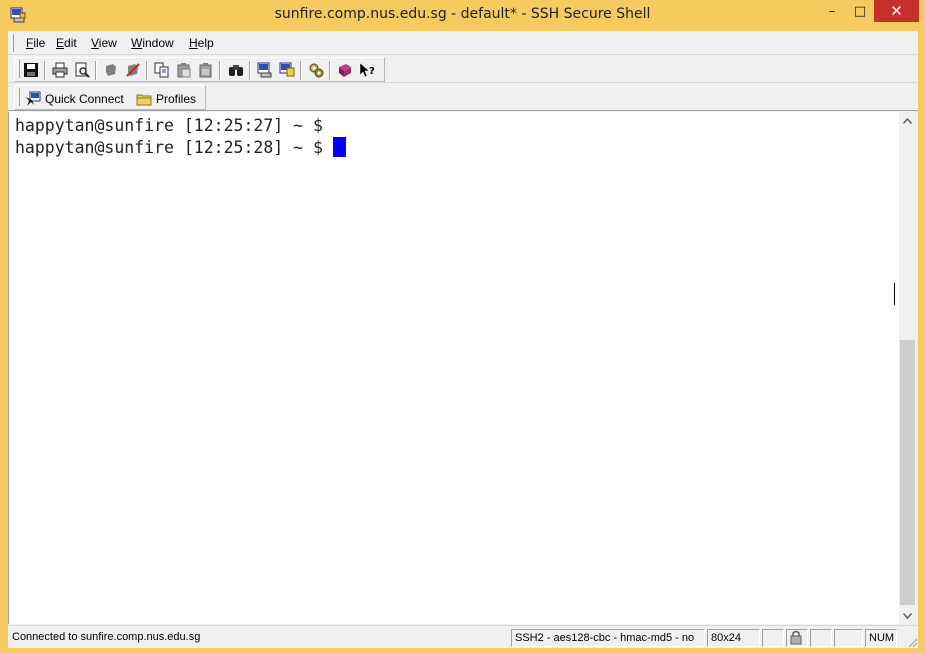 The height and width of the screenshot is (653, 925). I want to click on menu-view: View, so click(104, 43).